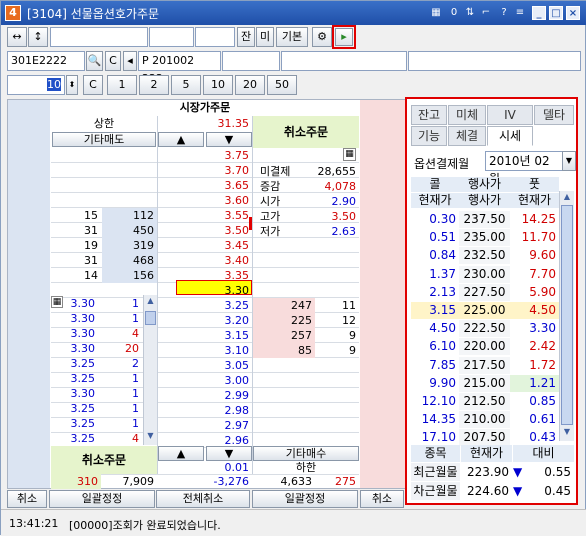 Image resolution: width=586 pixels, height=536 pixels. What do you see at coordinates (566, 316) in the screenshot?
I see `option-scrollbar: ▲ ▼` at bounding box center [566, 316].